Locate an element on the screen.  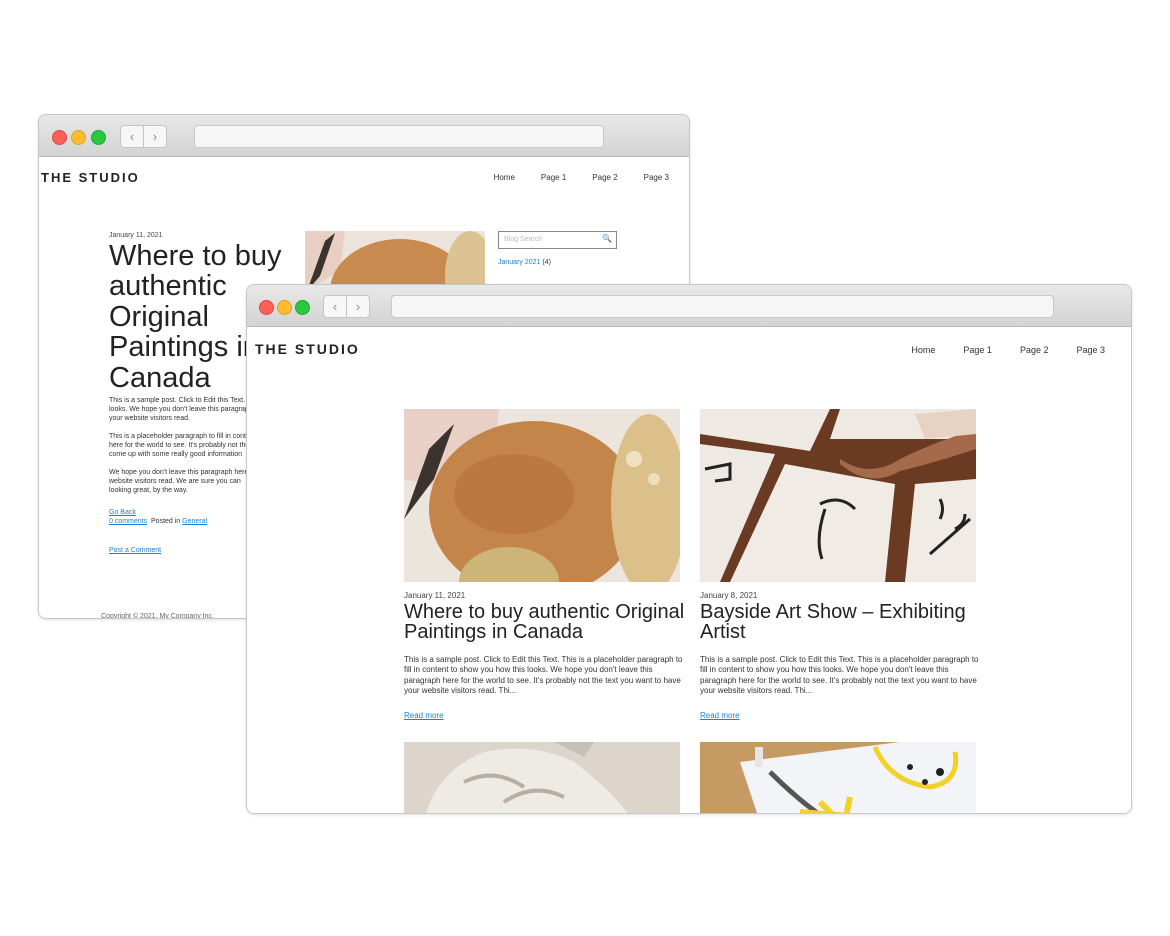
post-image is located at coordinates (395, 261).